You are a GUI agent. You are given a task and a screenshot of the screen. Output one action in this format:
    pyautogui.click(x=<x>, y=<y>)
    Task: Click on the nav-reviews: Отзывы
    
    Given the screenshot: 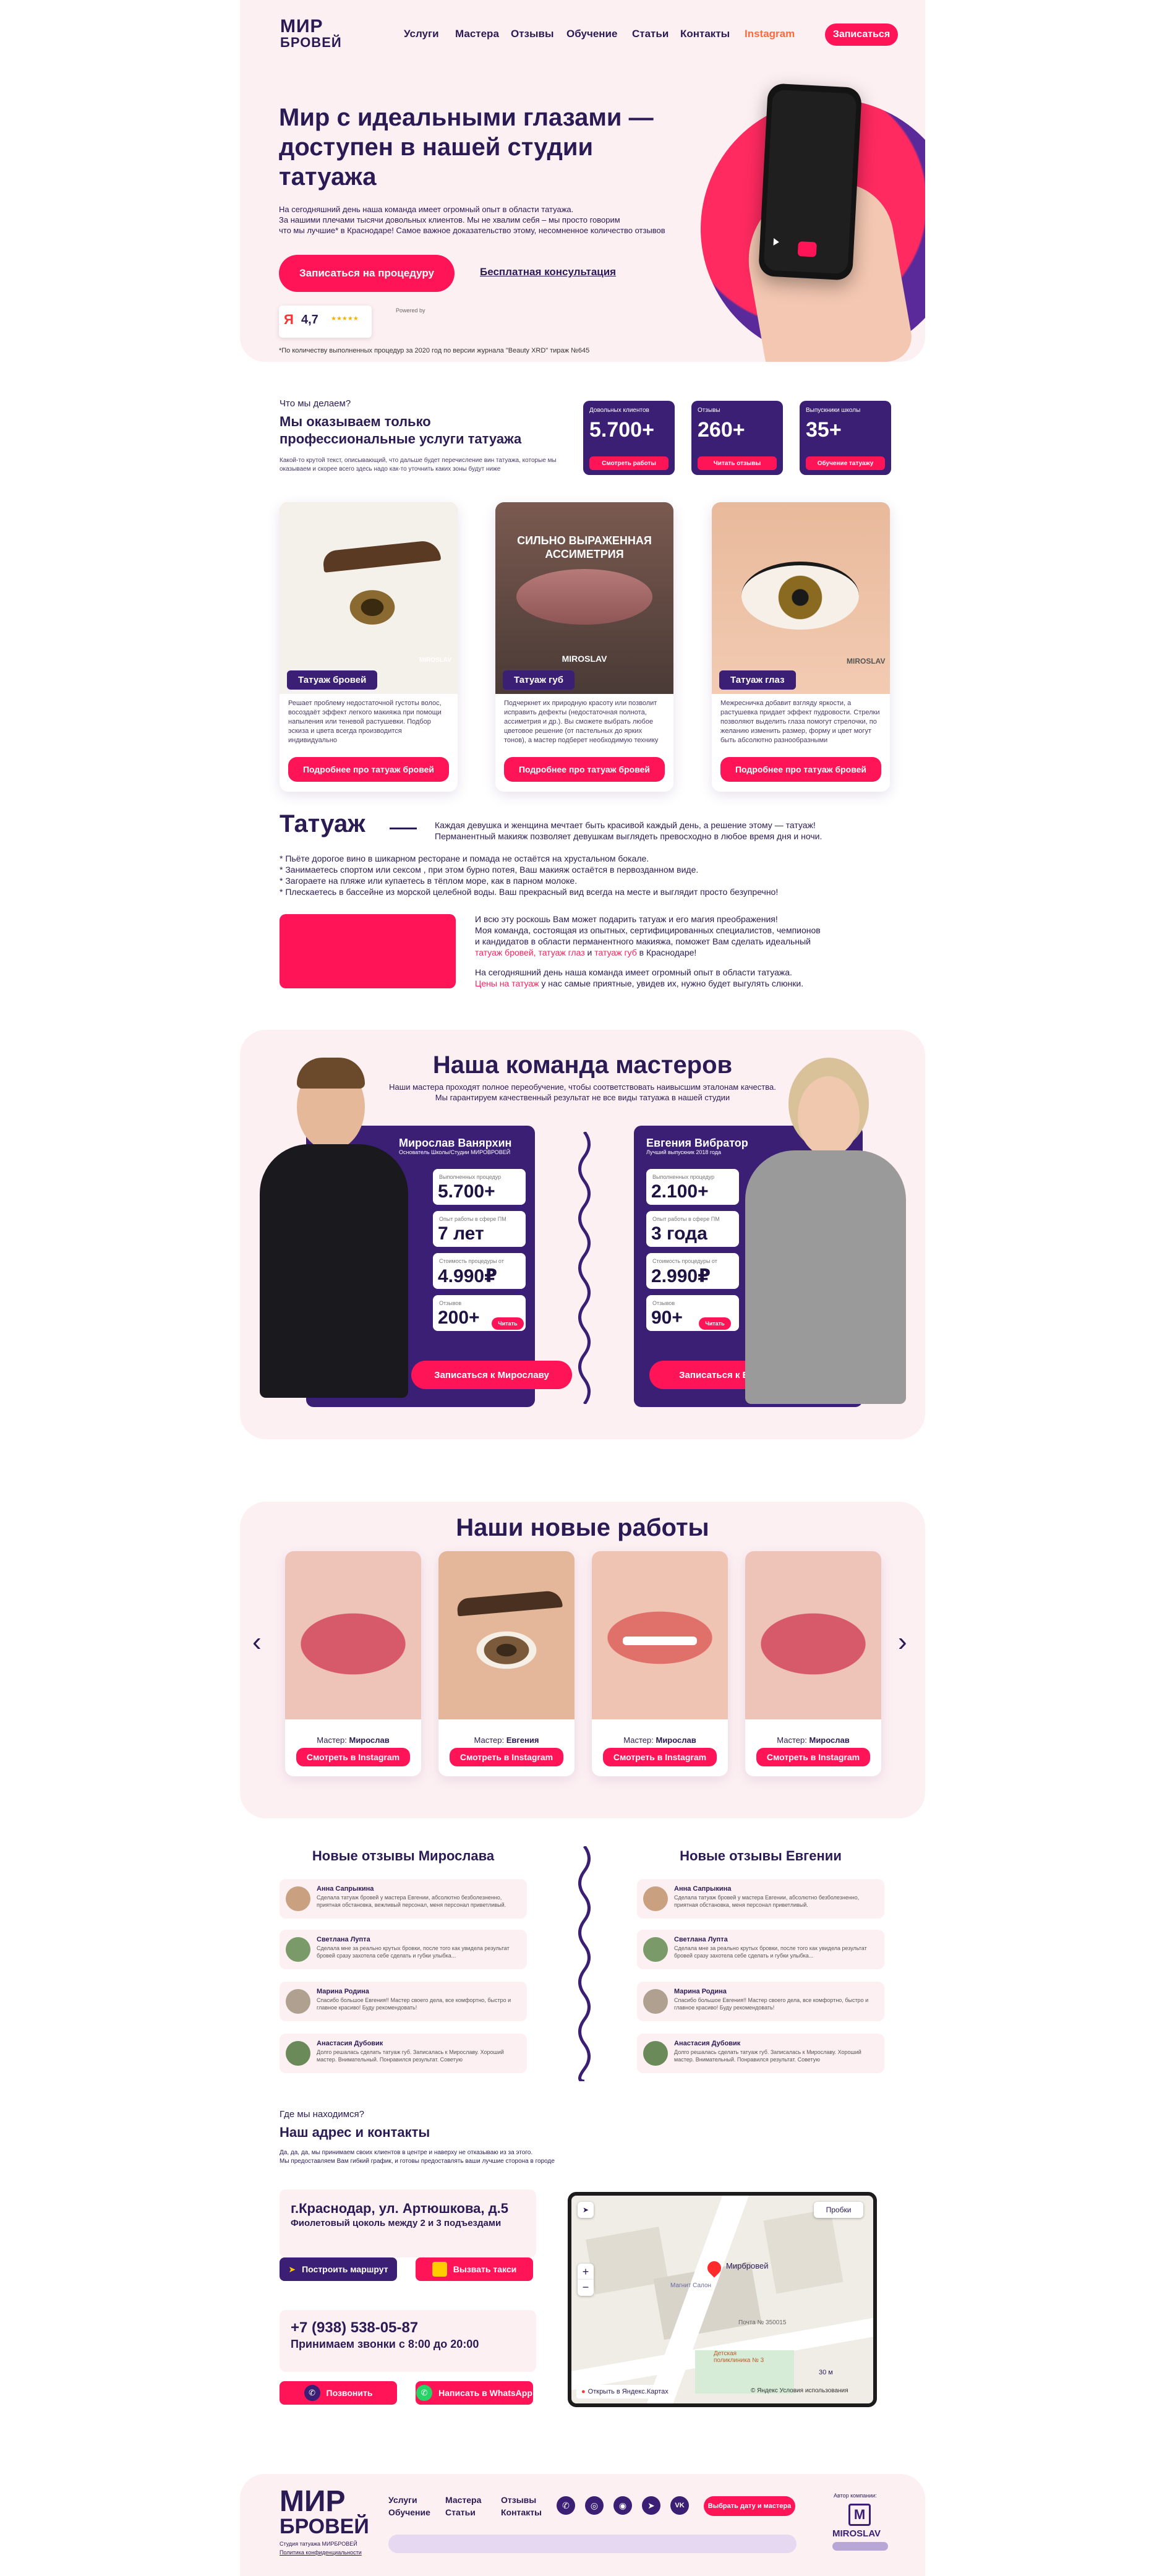 What is the action you would take?
    pyautogui.click(x=532, y=34)
    